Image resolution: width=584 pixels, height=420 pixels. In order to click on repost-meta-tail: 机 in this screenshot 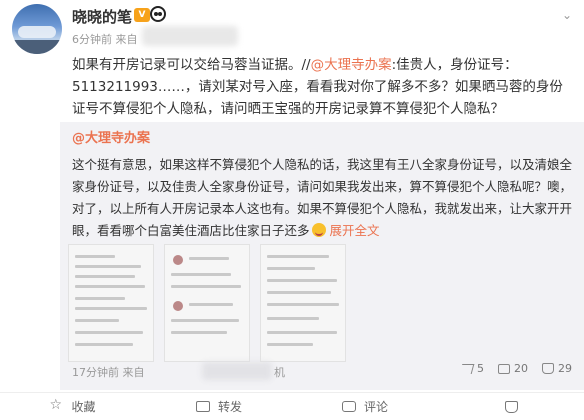, I will do `click(279, 372)`.